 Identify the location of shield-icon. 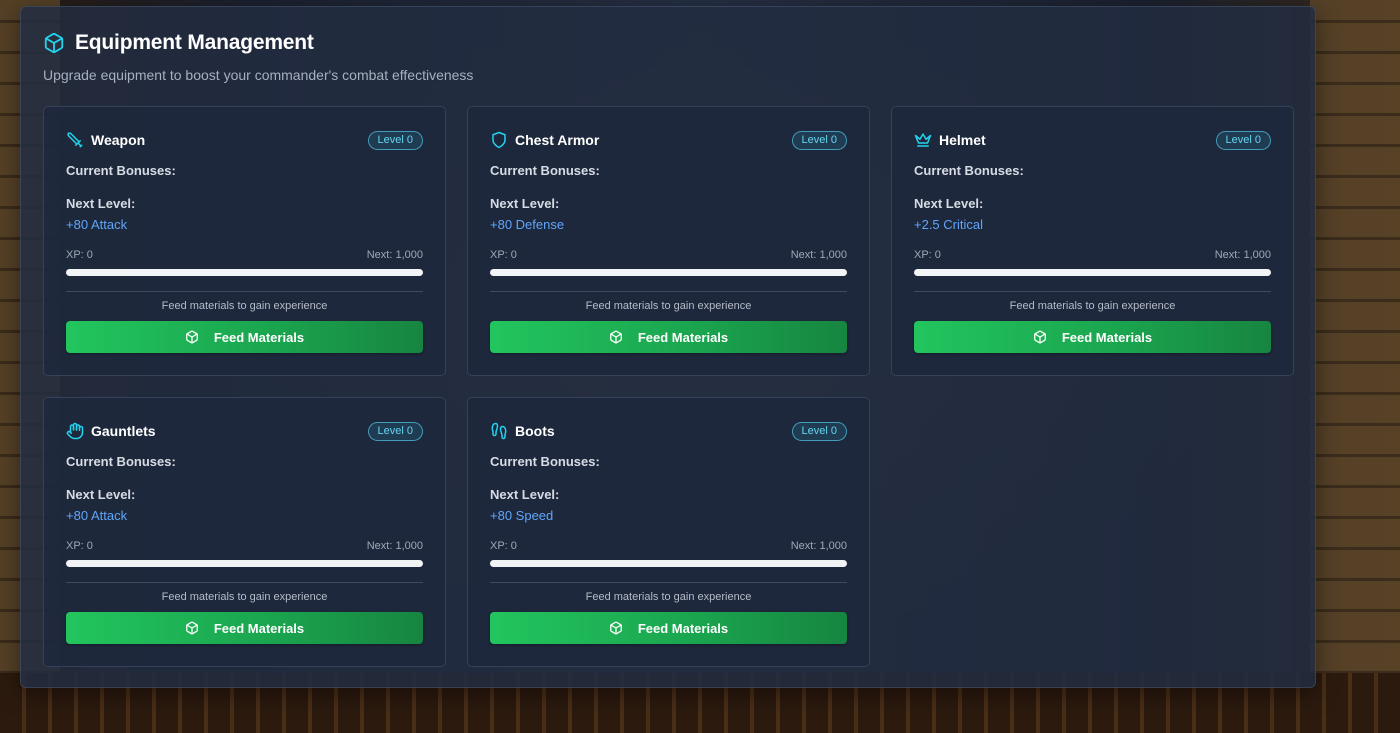
(499, 140).